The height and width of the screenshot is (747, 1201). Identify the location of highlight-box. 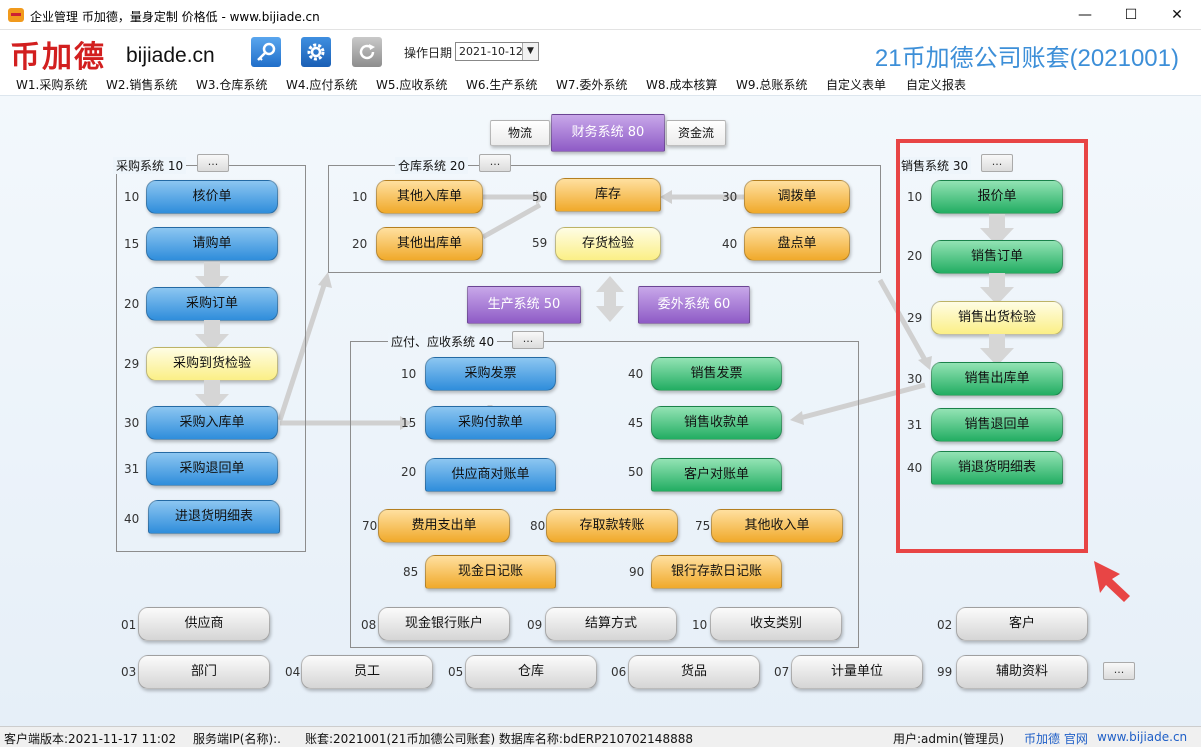
(992, 346).